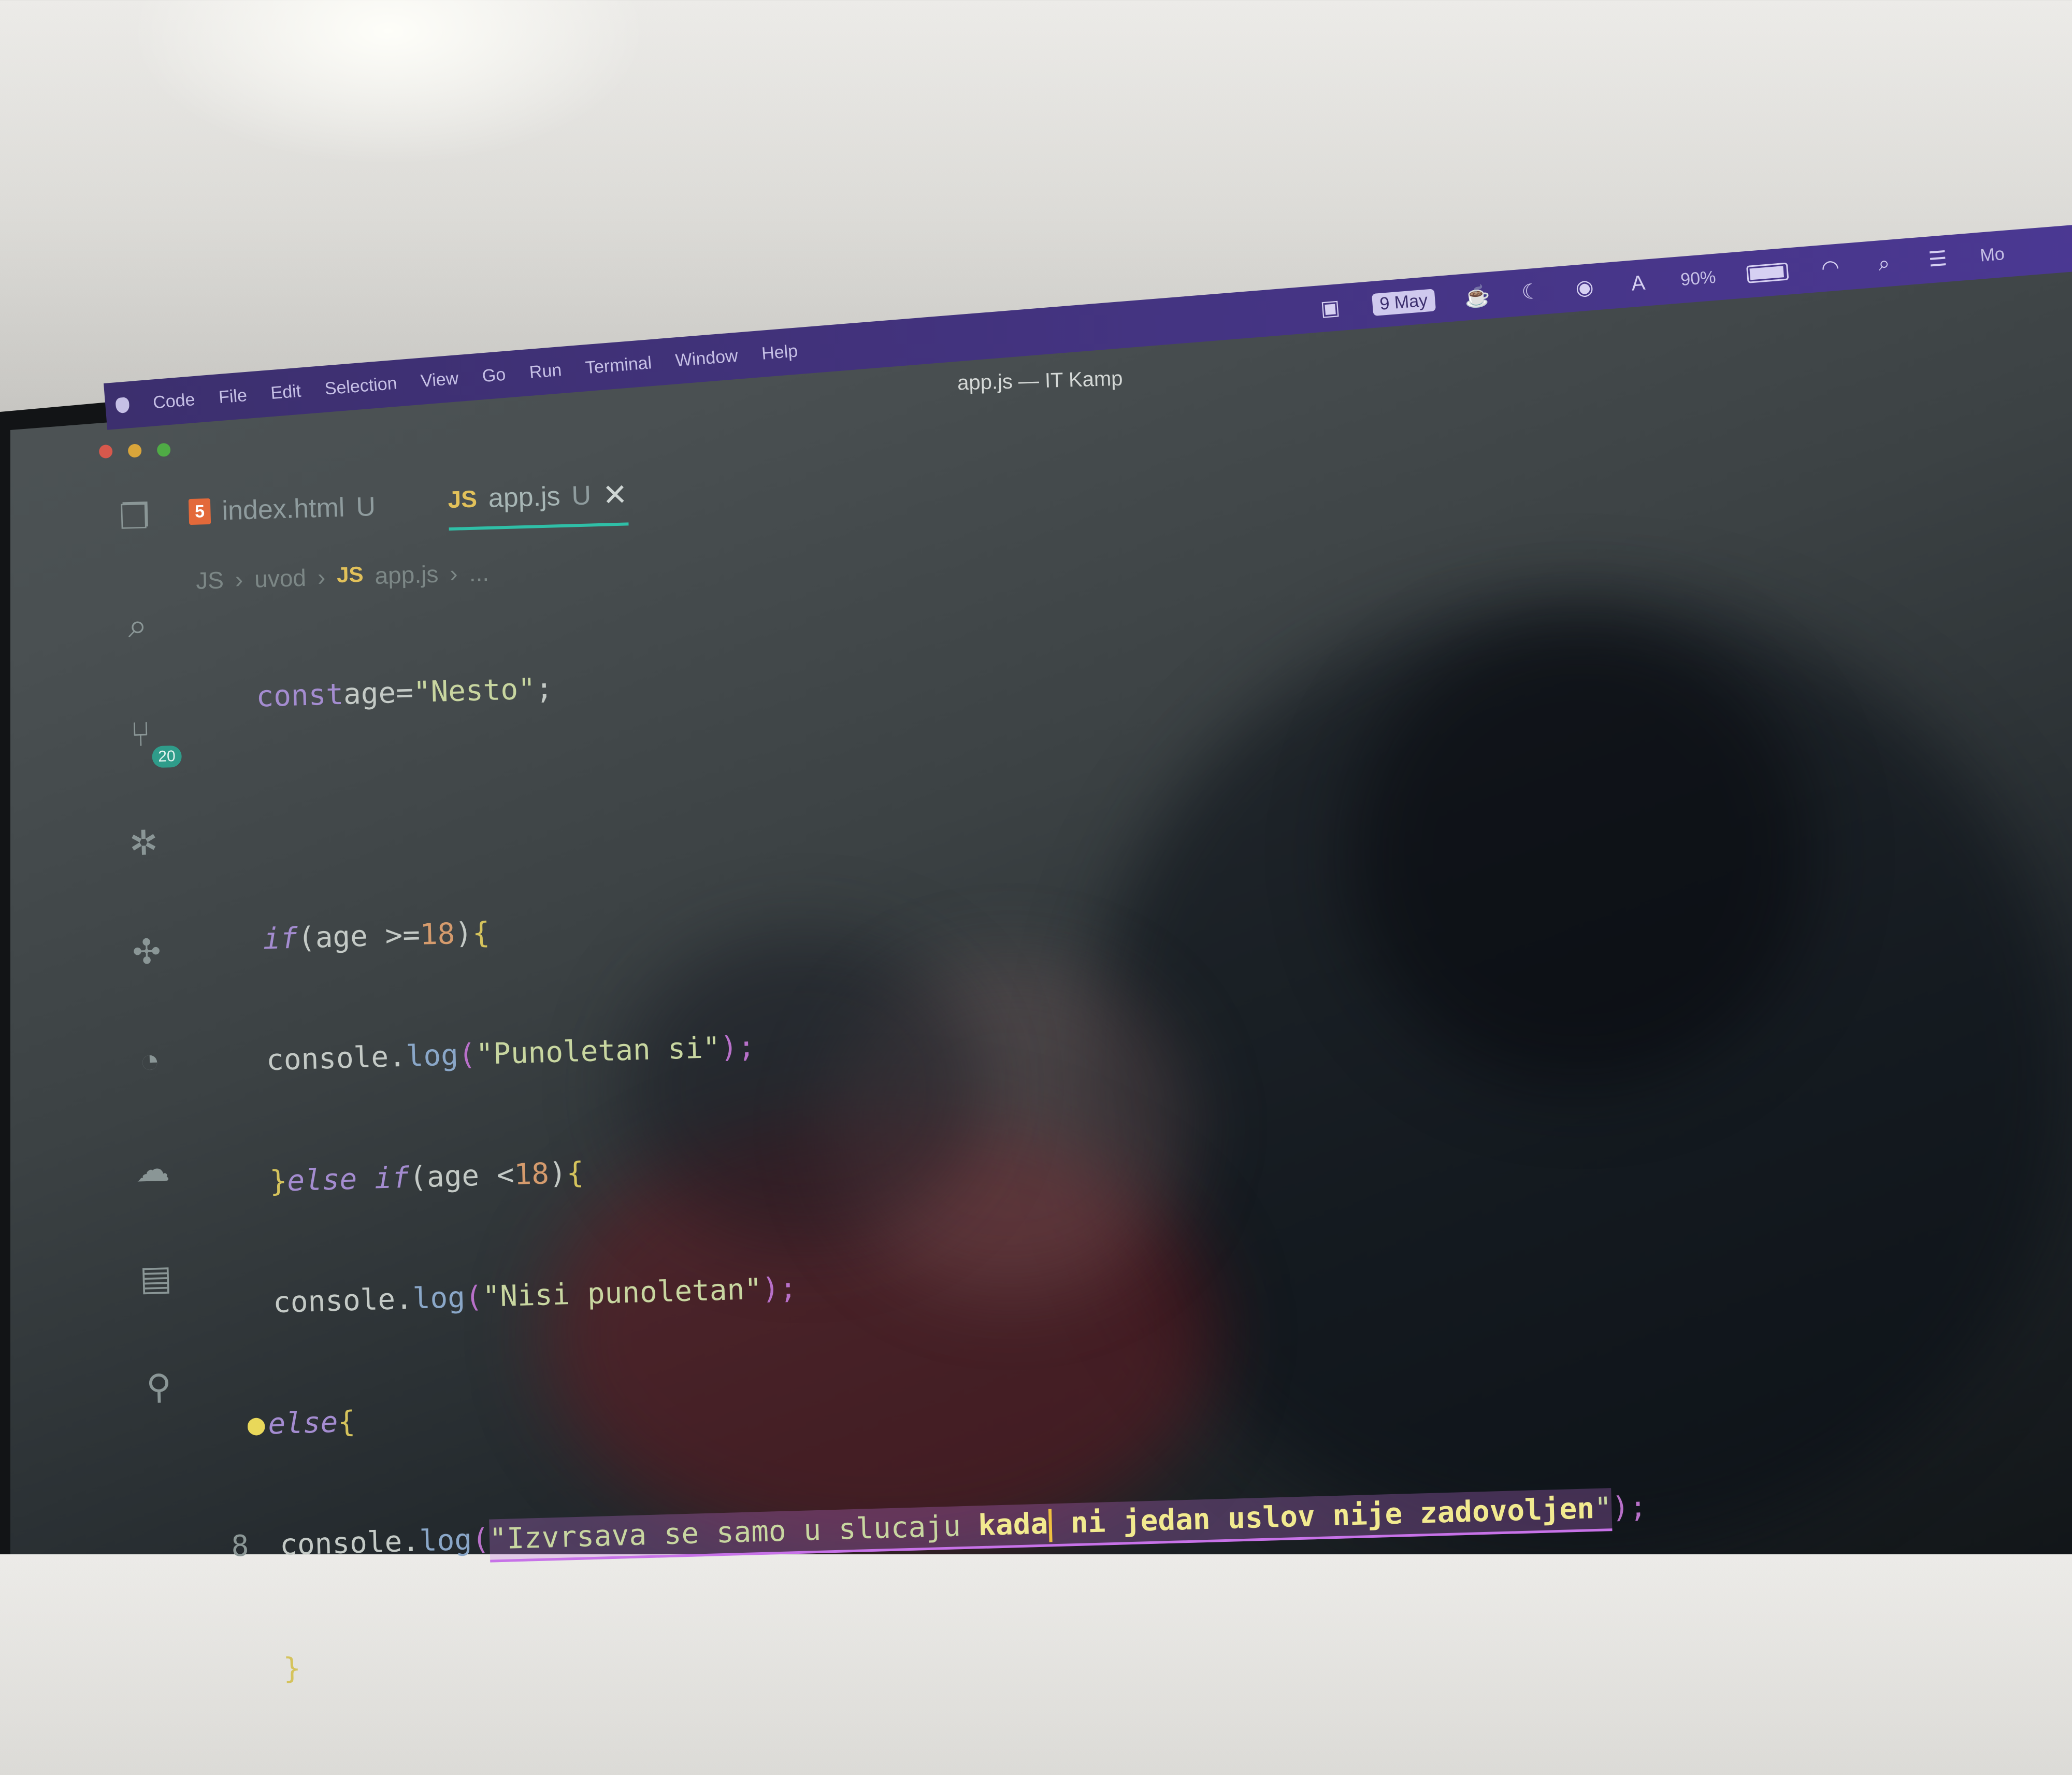 The image size is (2072, 1775). Describe the element at coordinates (156, 1277) in the screenshot. I see `database-icon: ▤` at that location.